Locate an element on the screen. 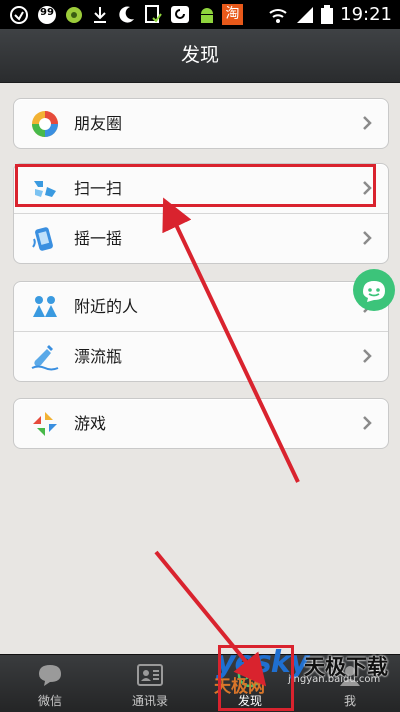  arrow-to-discover-tab is located at coordinates (210, 618).